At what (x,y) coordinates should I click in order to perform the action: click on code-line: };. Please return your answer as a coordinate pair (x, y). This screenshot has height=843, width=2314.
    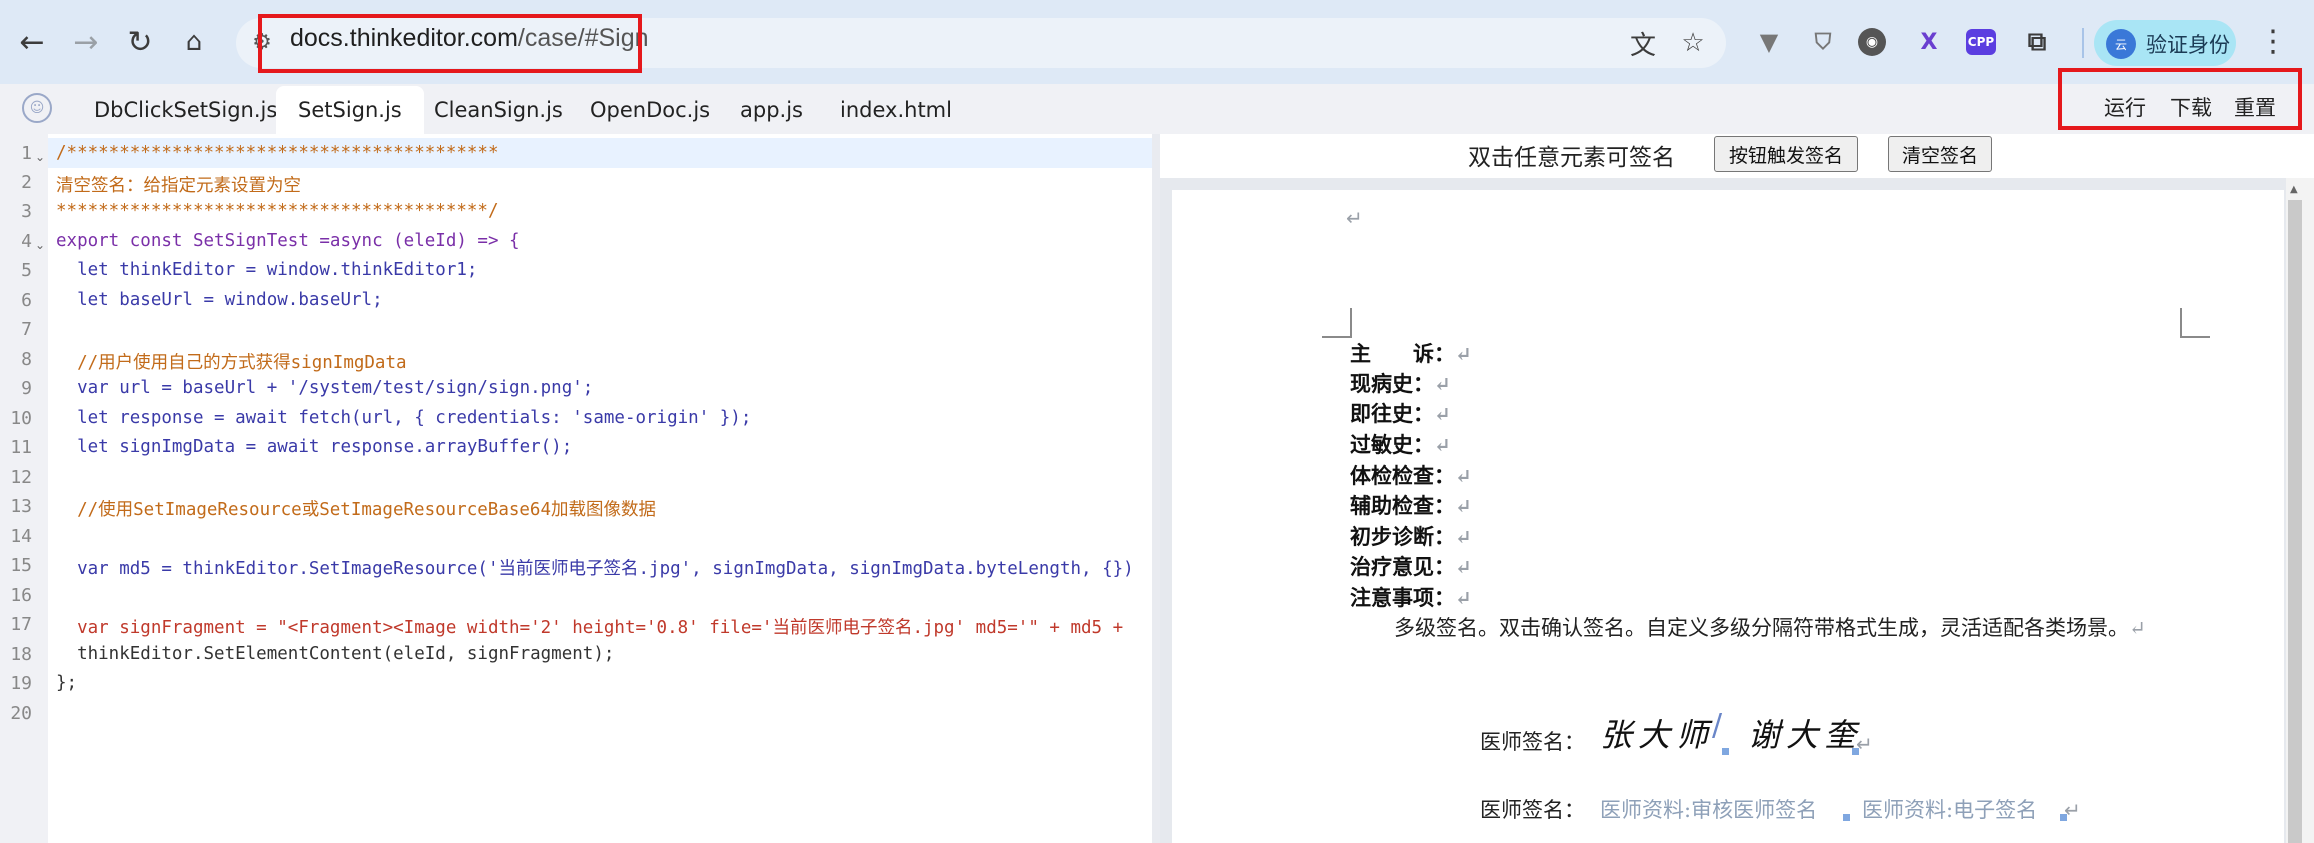
    Looking at the image, I should click on (66, 683).